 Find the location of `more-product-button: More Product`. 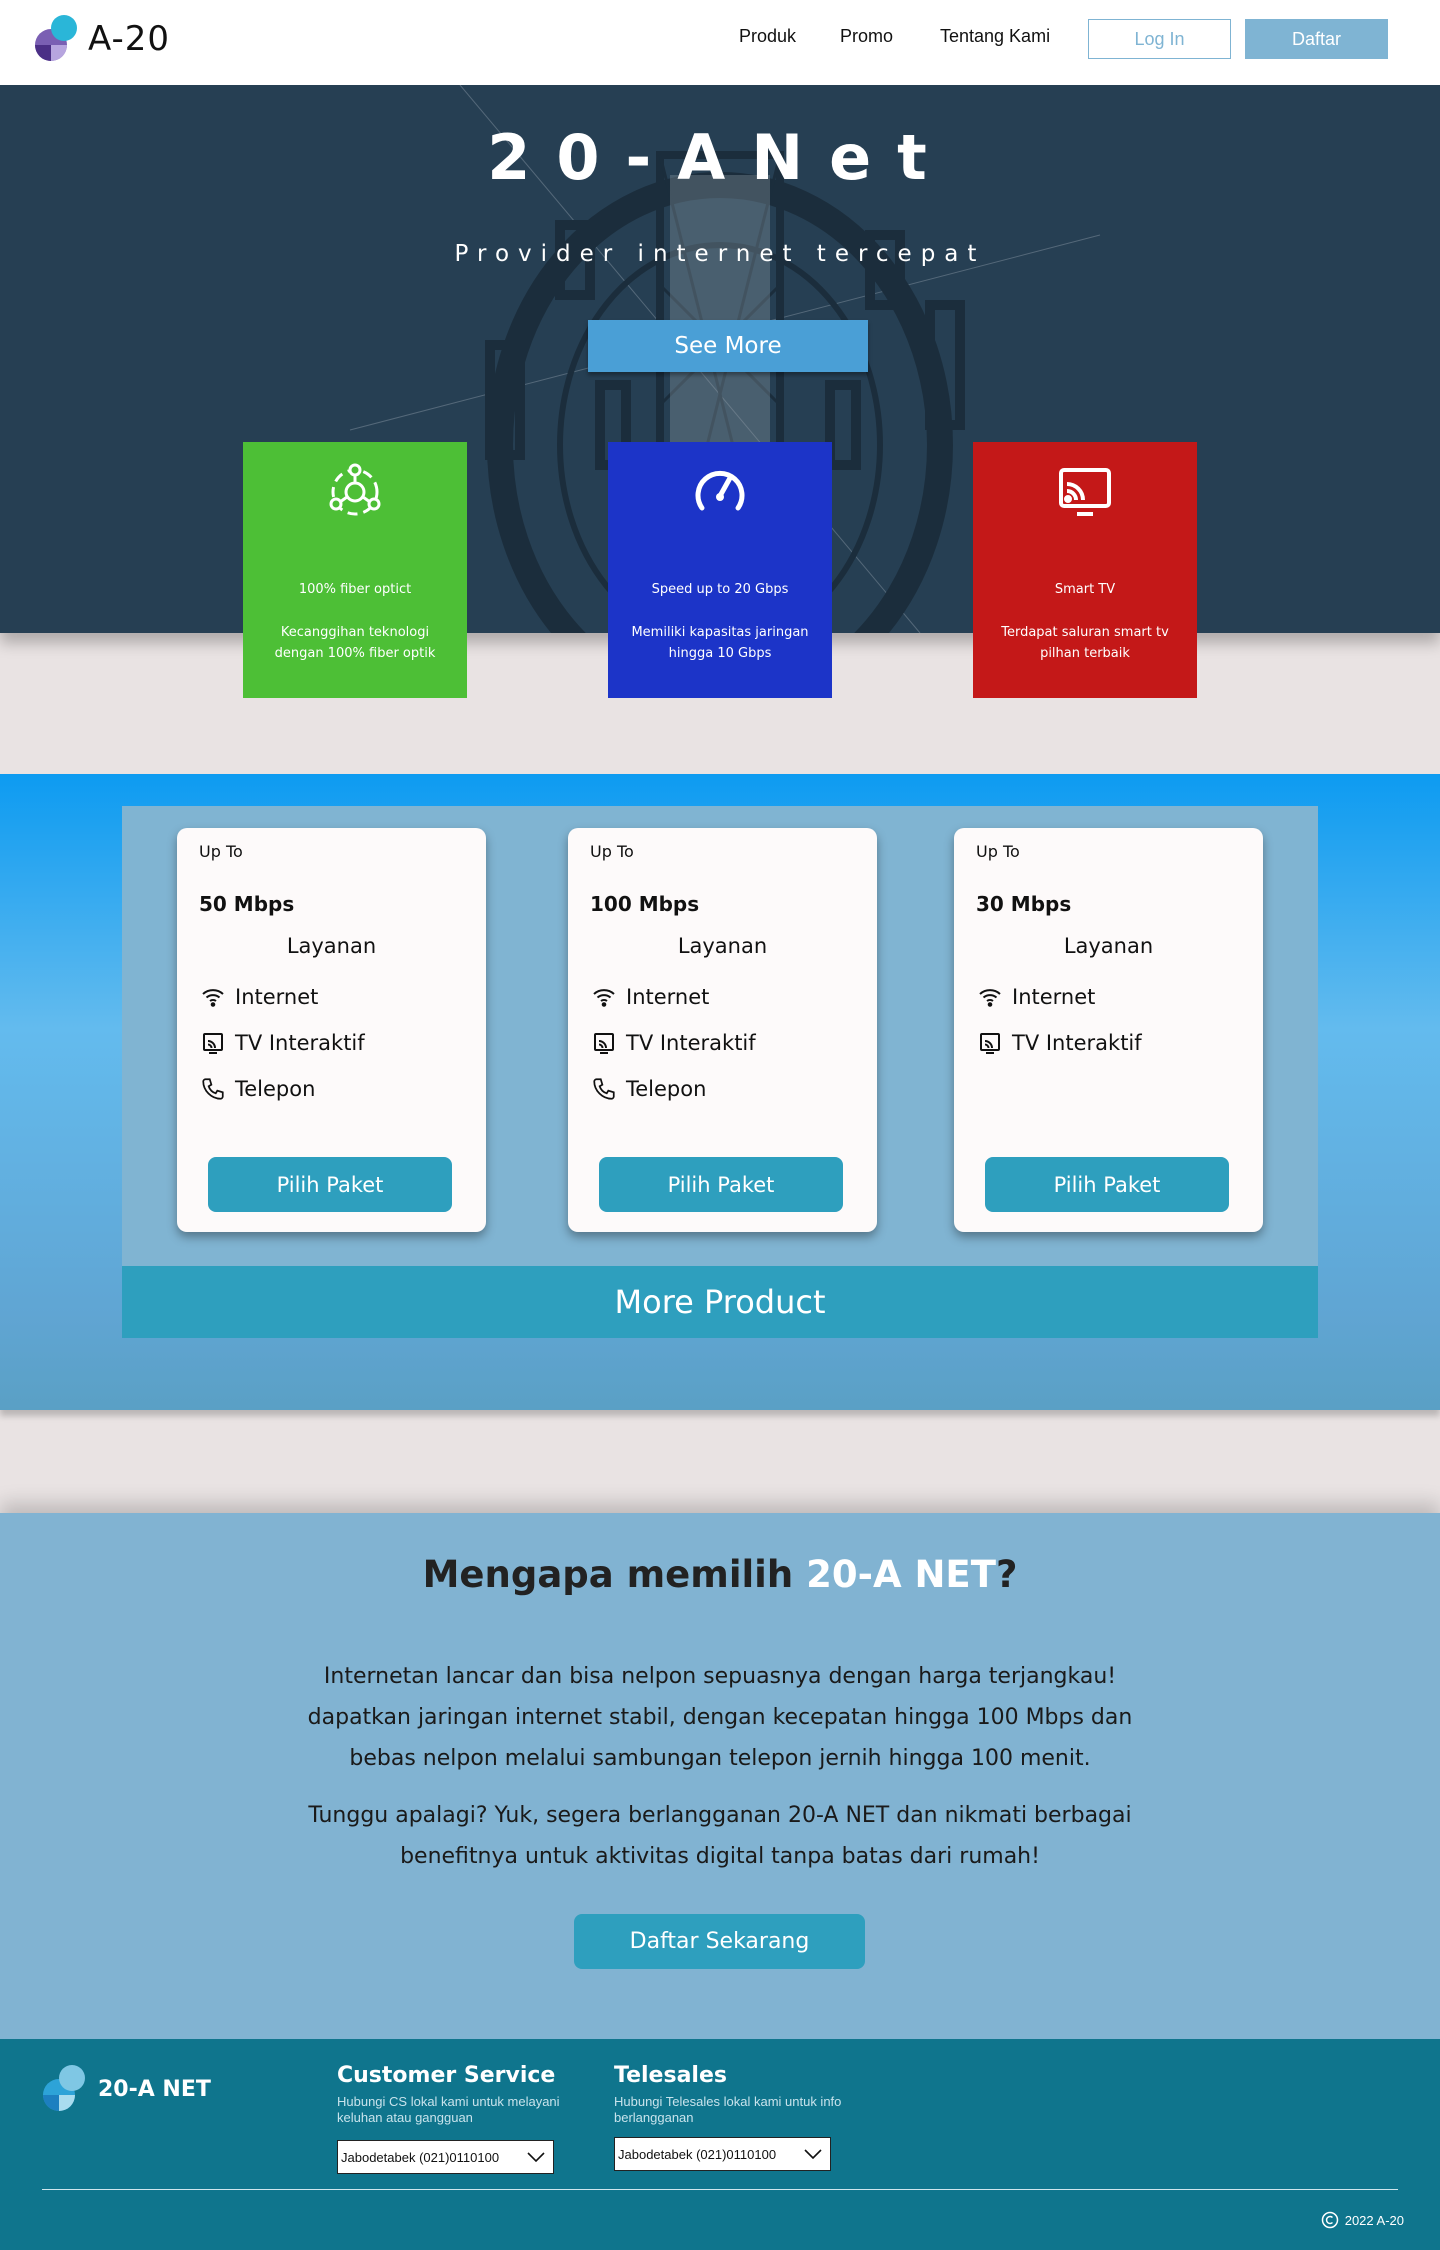

more-product-button: More Product is located at coordinates (720, 1302).